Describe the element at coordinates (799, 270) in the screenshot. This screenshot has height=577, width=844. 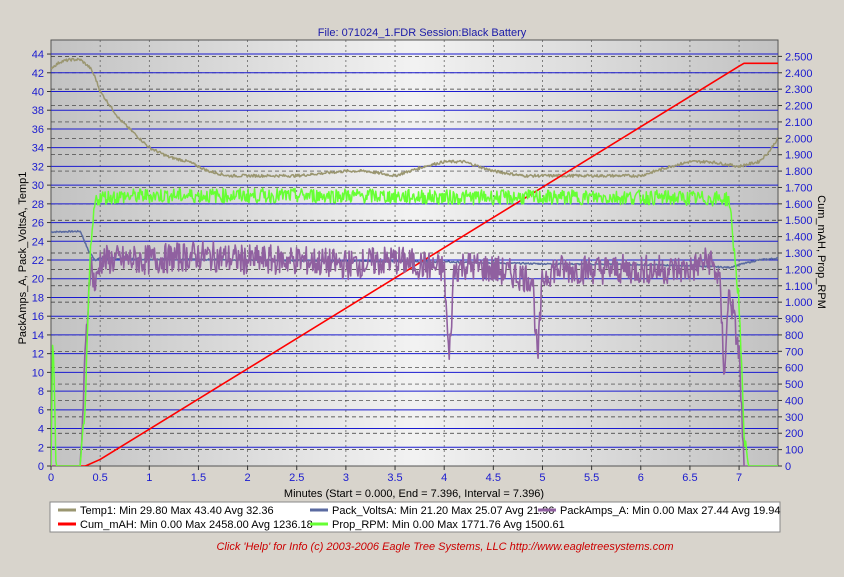
I see `y-right-tick-label: 1.200` at that location.